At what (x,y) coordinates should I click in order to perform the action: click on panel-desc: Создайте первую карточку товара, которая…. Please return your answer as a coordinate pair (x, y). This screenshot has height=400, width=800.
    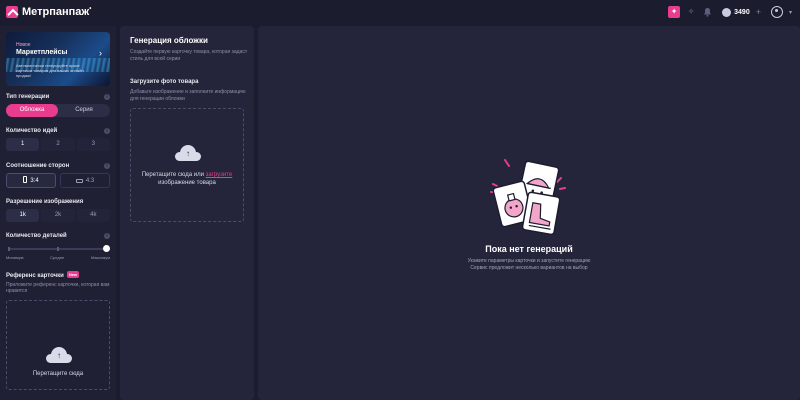
    Looking at the image, I should click on (189, 55).